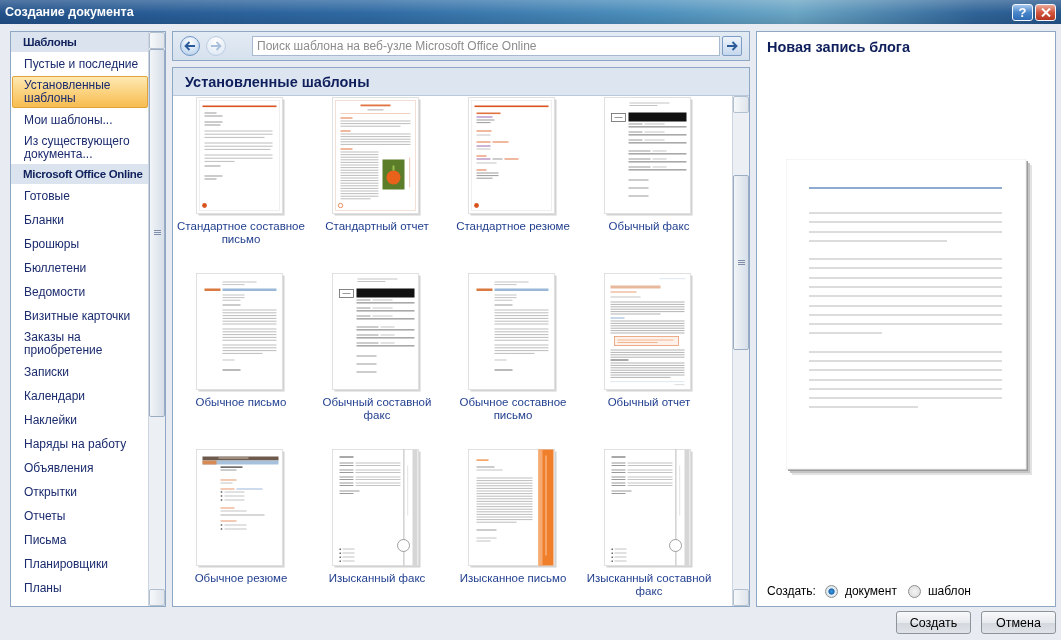 Image resolution: width=1061 pixels, height=640 pixels. Describe the element at coordinates (79, 564) in the screenshot. I see `sidebar-item: Планировщики` at that location.